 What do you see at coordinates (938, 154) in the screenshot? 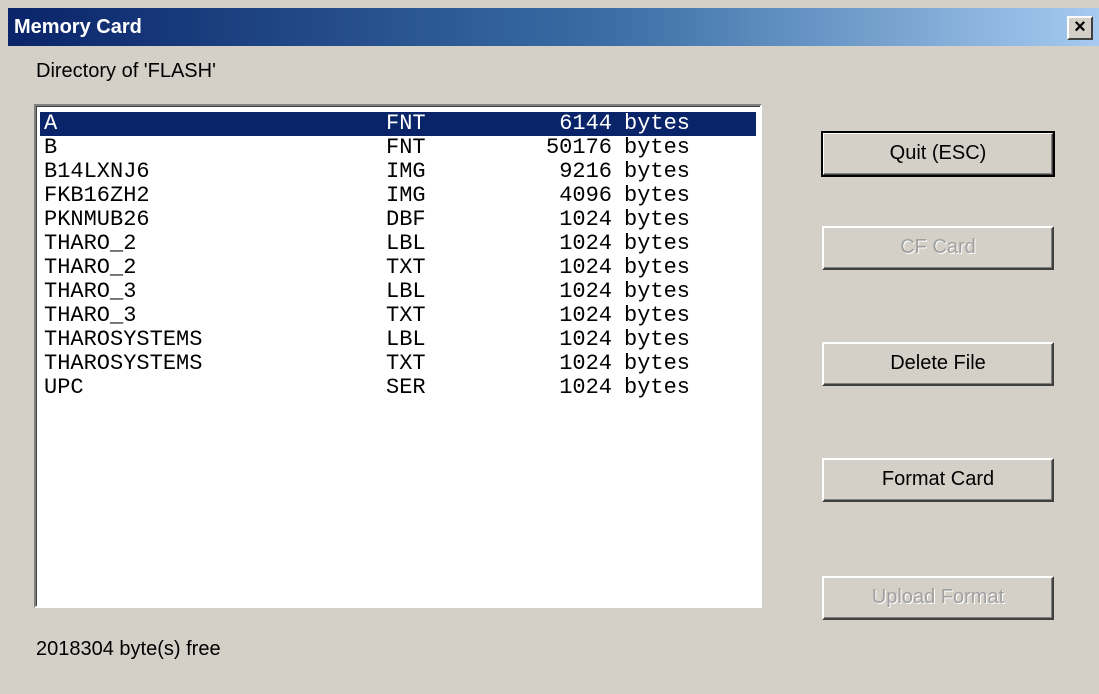
I see `quit-button: Quit (ESC)` at bounding box center [938, 154].